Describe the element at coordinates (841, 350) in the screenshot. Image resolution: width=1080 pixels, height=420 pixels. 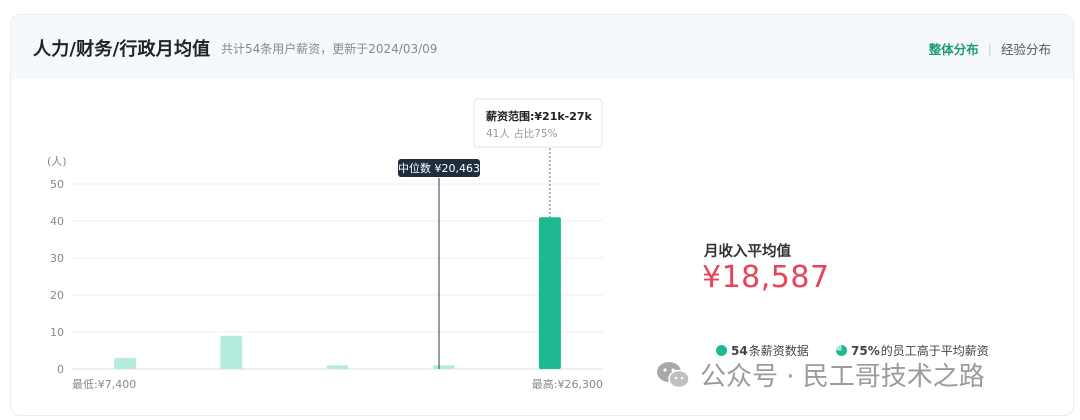
I see `pie-chart-icon` at that location.